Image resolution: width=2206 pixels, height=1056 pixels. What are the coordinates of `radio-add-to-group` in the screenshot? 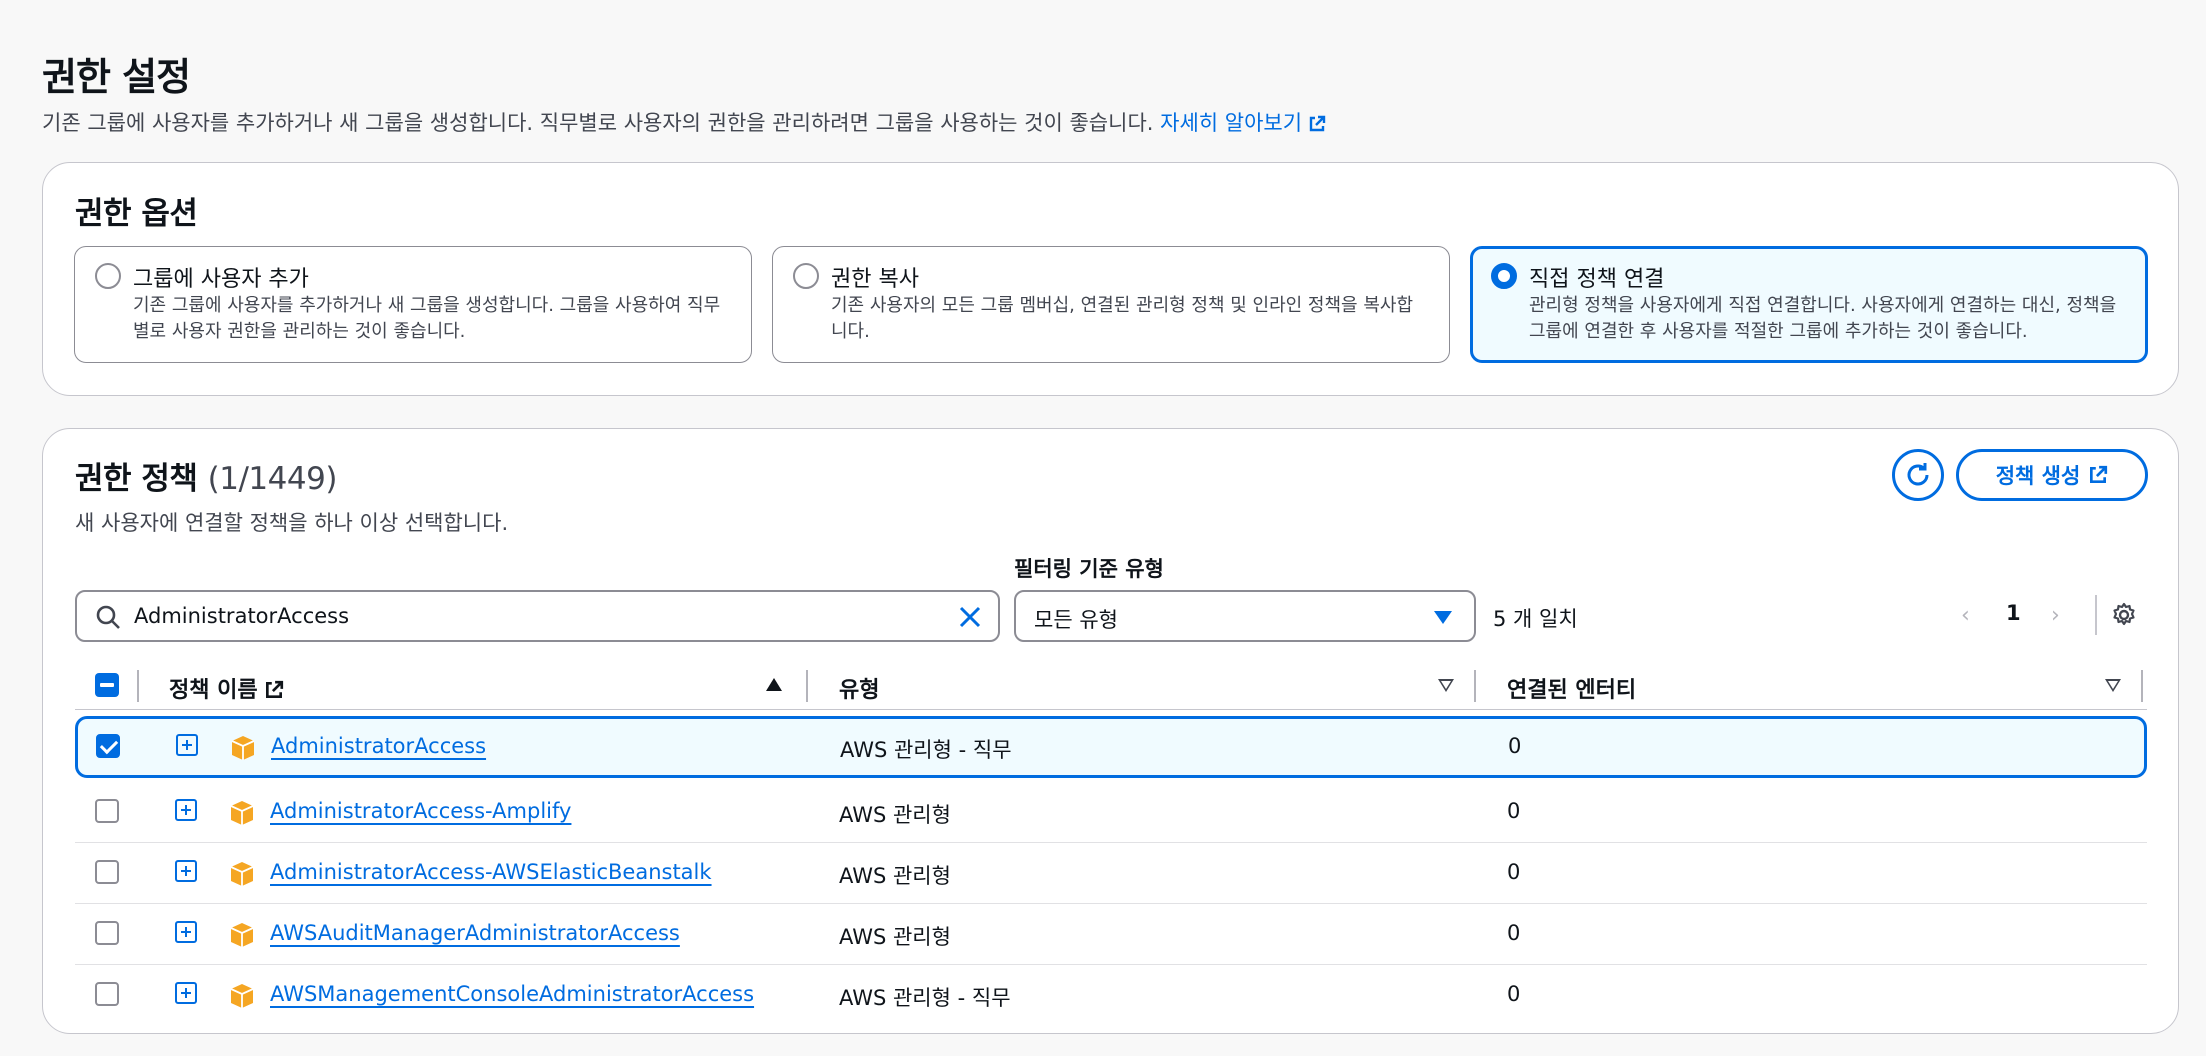 It's located at (108, 276).